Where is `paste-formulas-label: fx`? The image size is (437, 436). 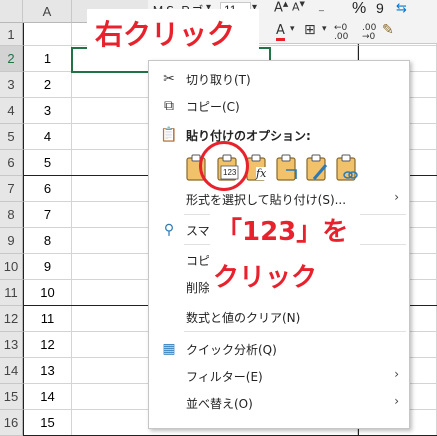
paste-formulas-label: fx is located at coordinates (261, 173).